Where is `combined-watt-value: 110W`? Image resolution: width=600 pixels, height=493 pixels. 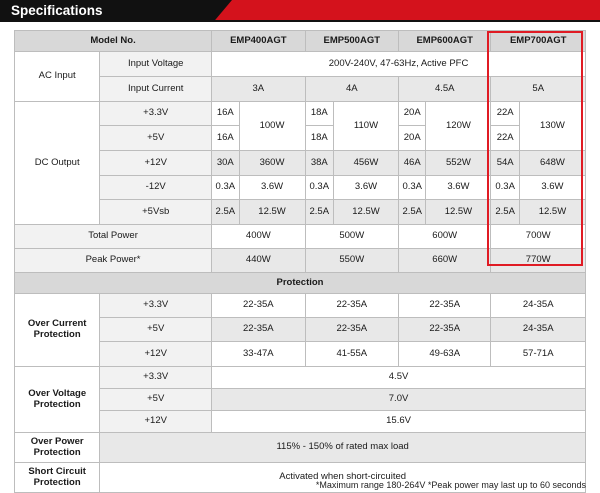
combined-watt-value: 110W is located at coordinates (366, 126).